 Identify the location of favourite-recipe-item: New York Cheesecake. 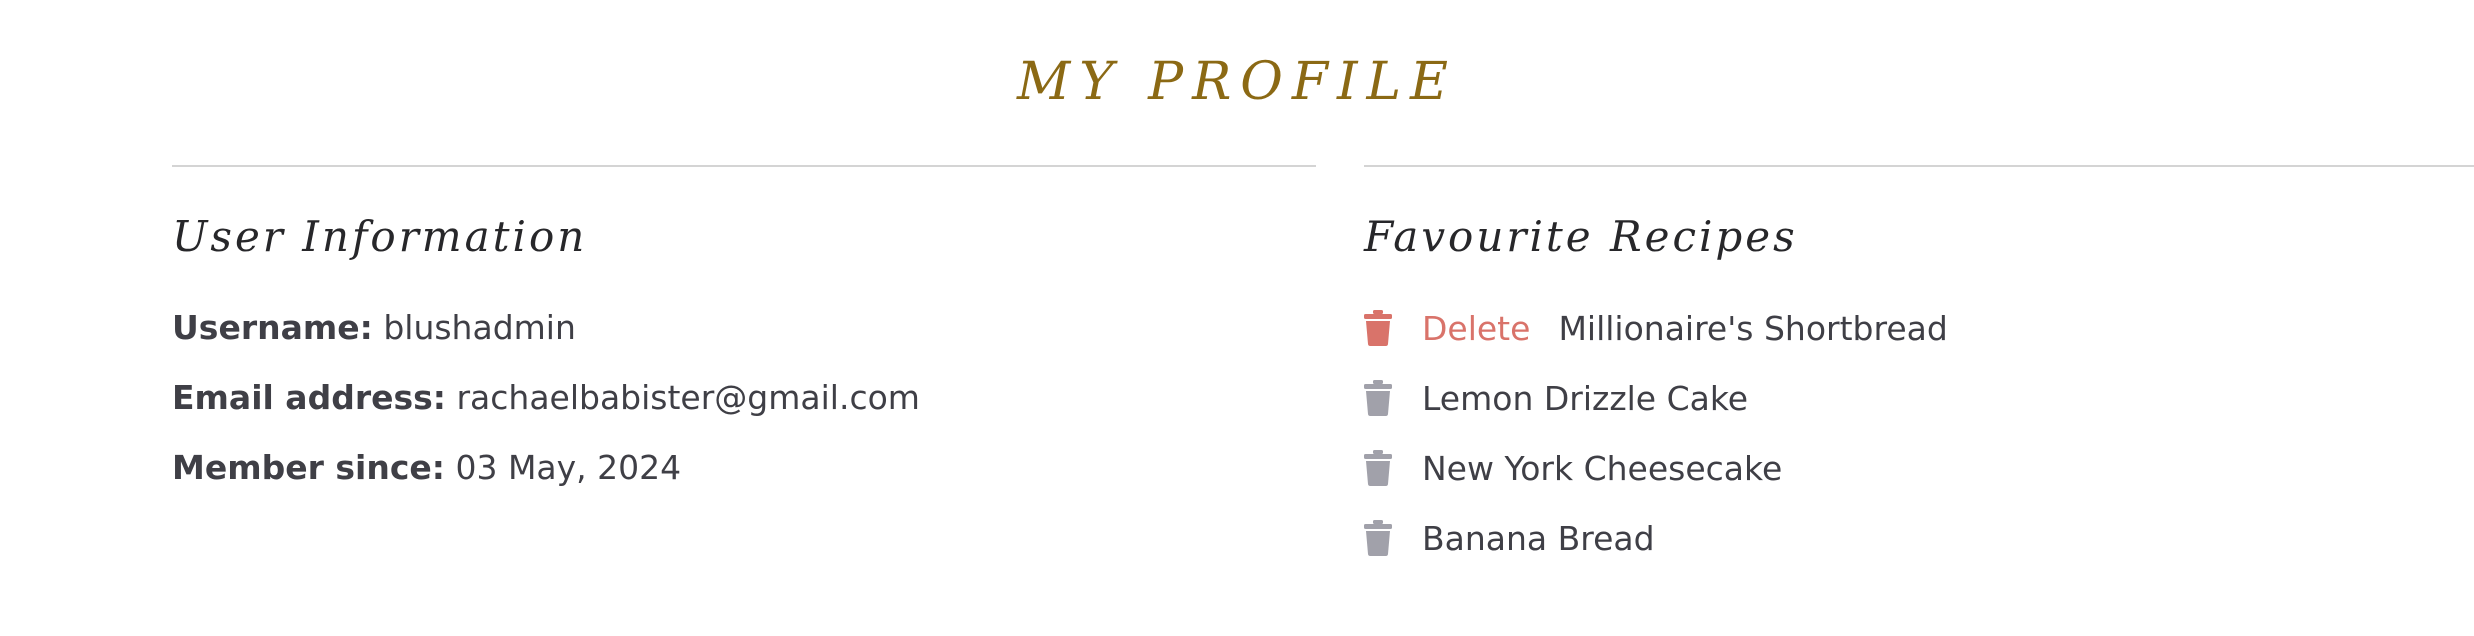
(1919, 468).